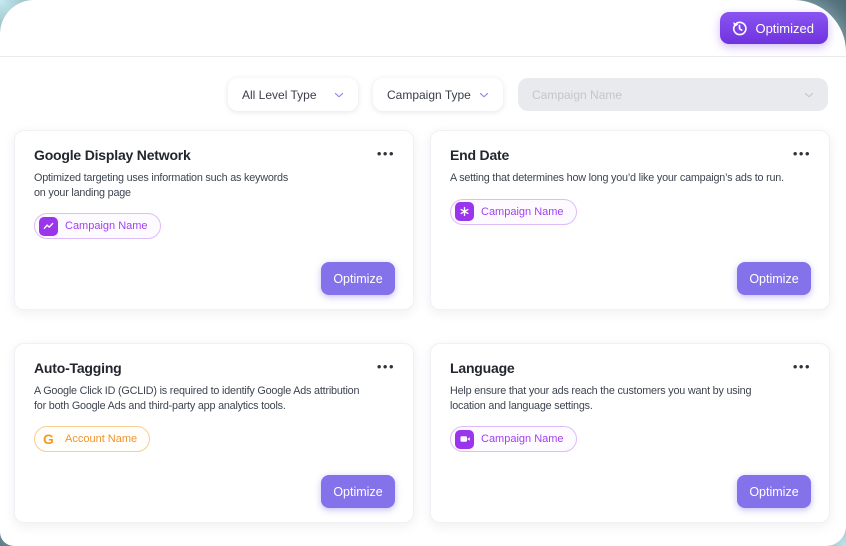  Describe the element at coordinates (78, 368) in the screenshot. I see `card-title: Auto-Tagging` at that location.